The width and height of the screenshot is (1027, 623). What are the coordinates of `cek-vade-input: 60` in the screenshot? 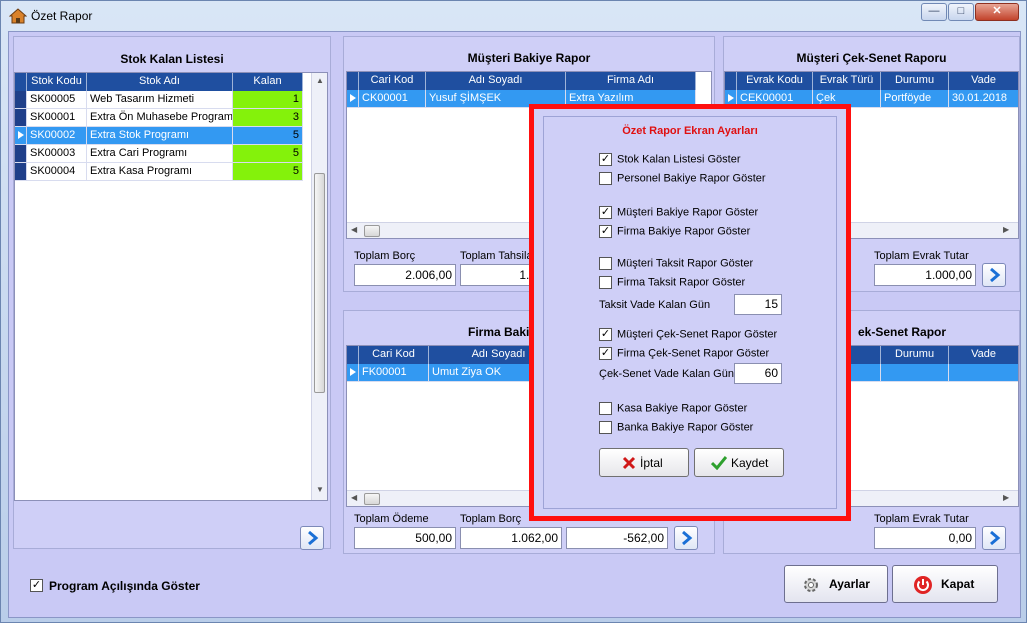 It's located at (758, 373).